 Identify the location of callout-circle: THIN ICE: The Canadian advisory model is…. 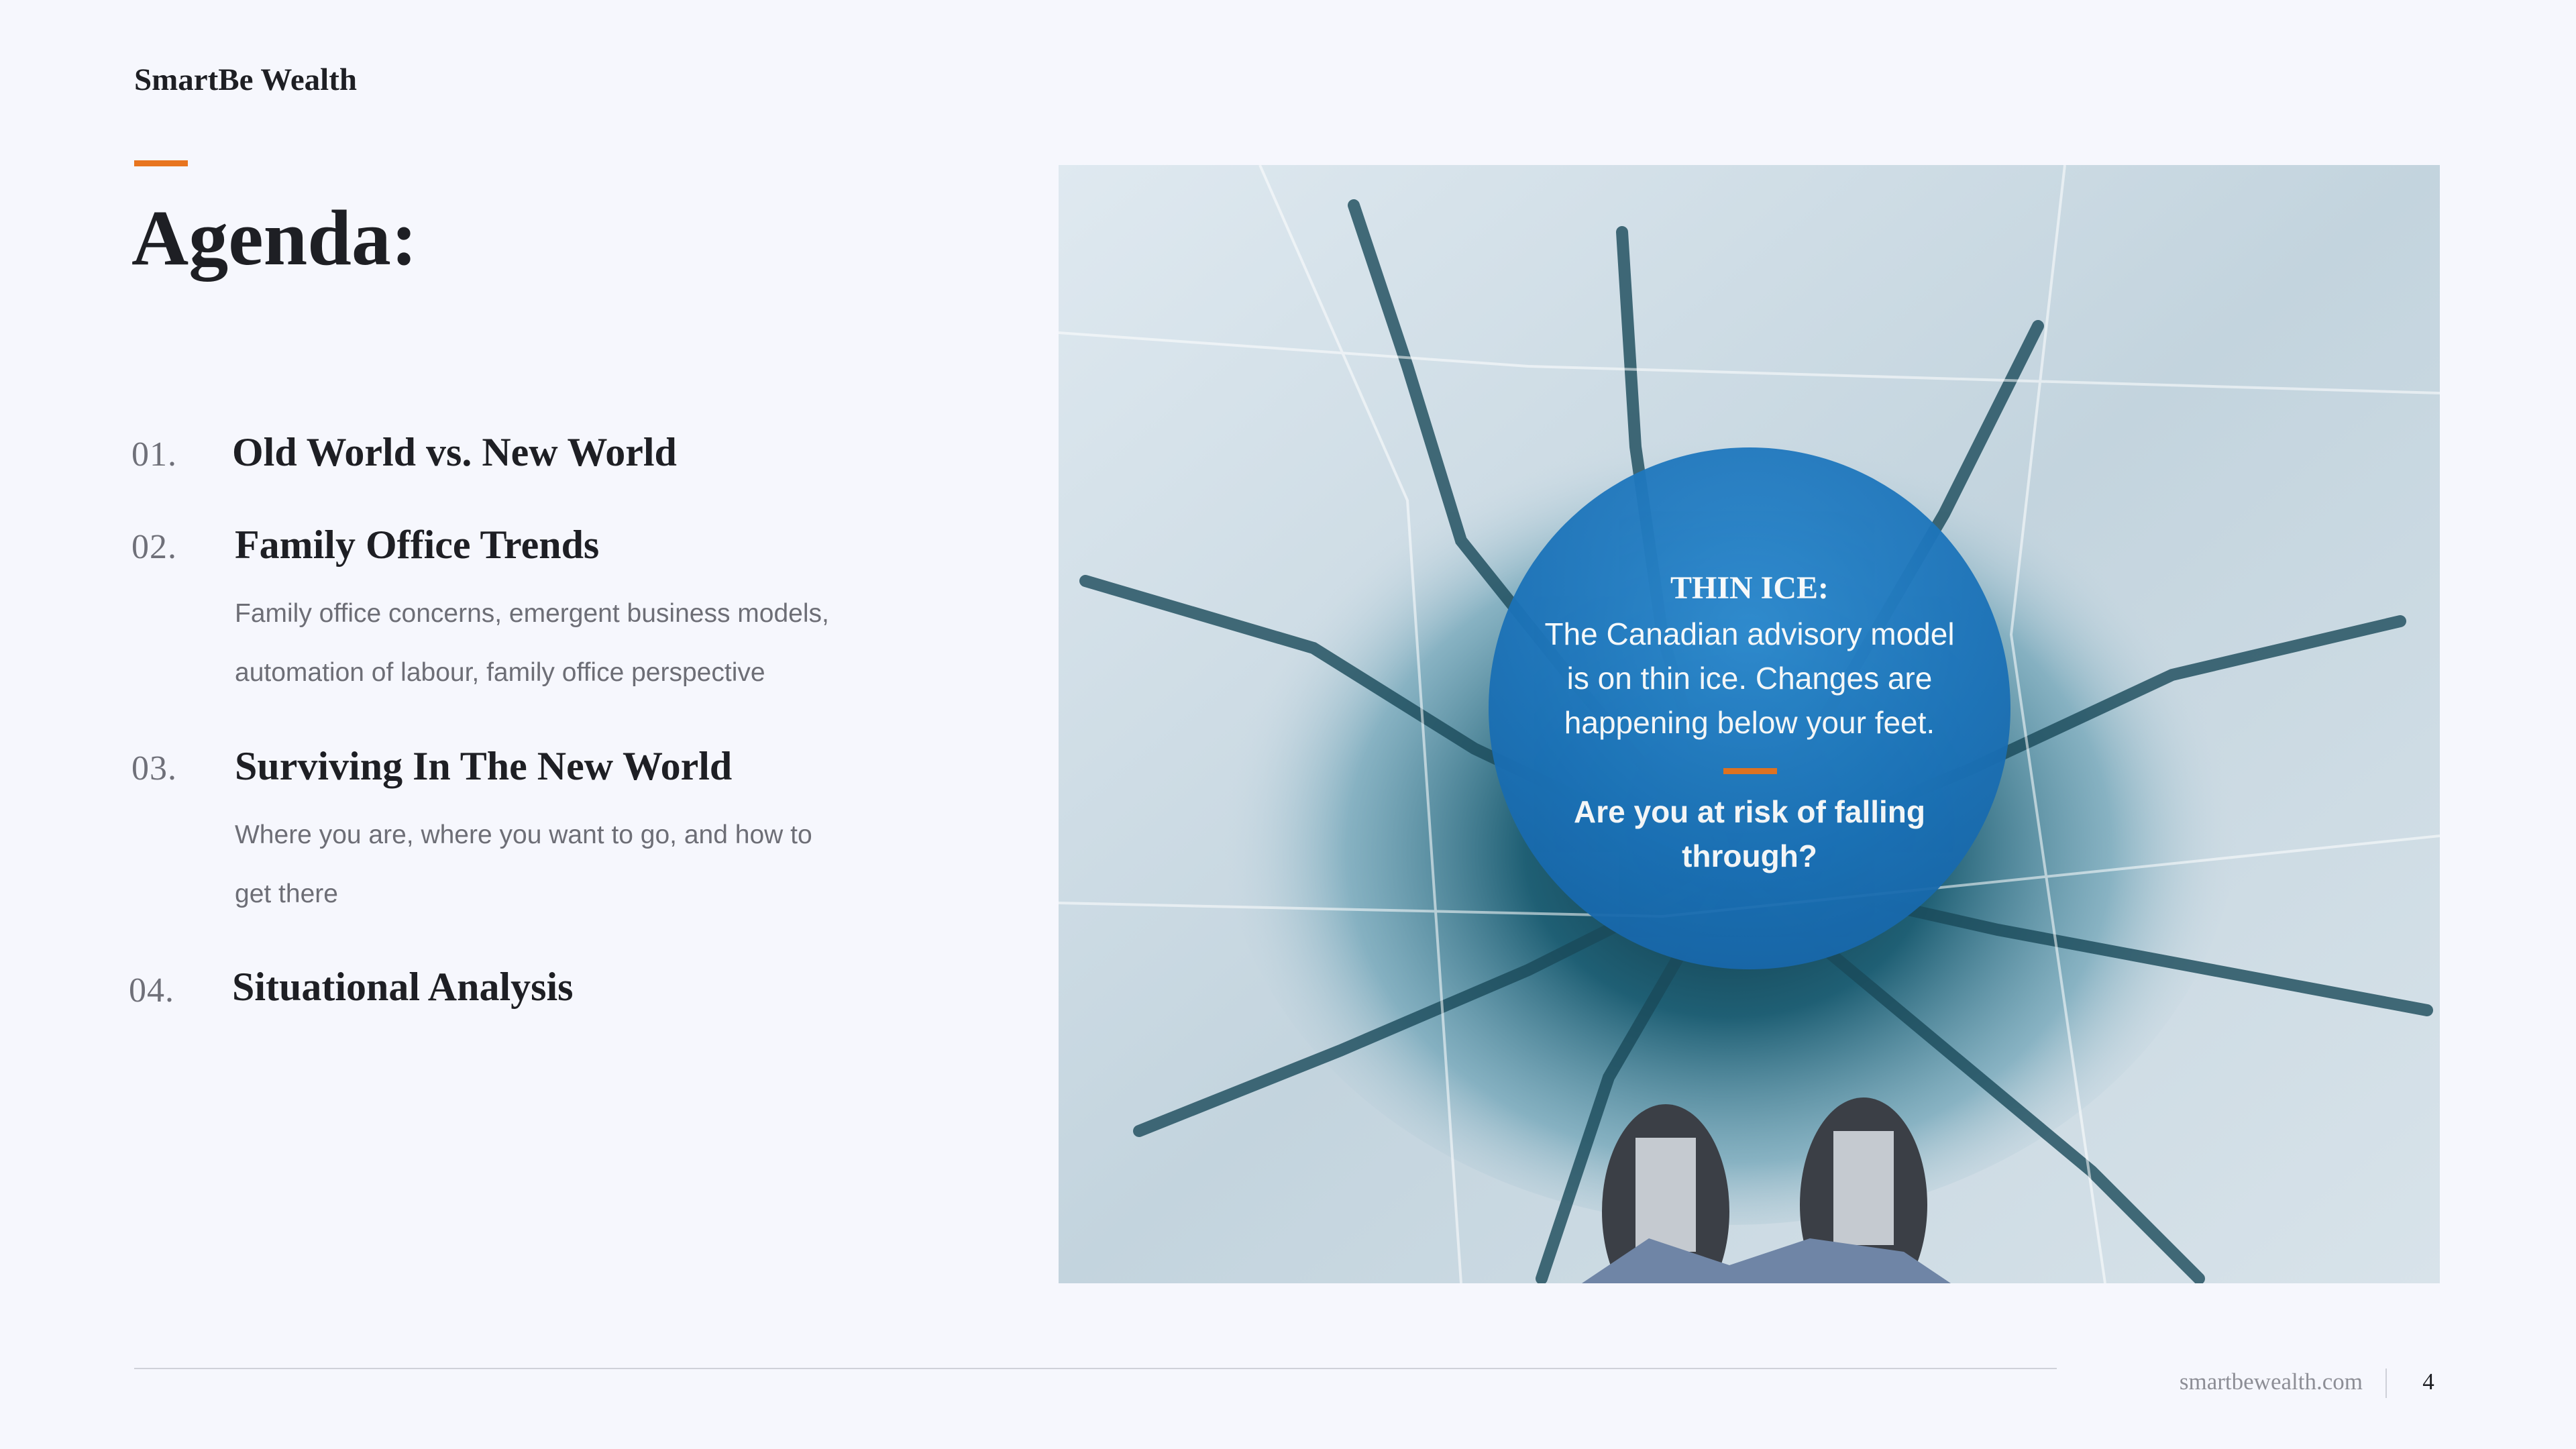
(1749, 708).